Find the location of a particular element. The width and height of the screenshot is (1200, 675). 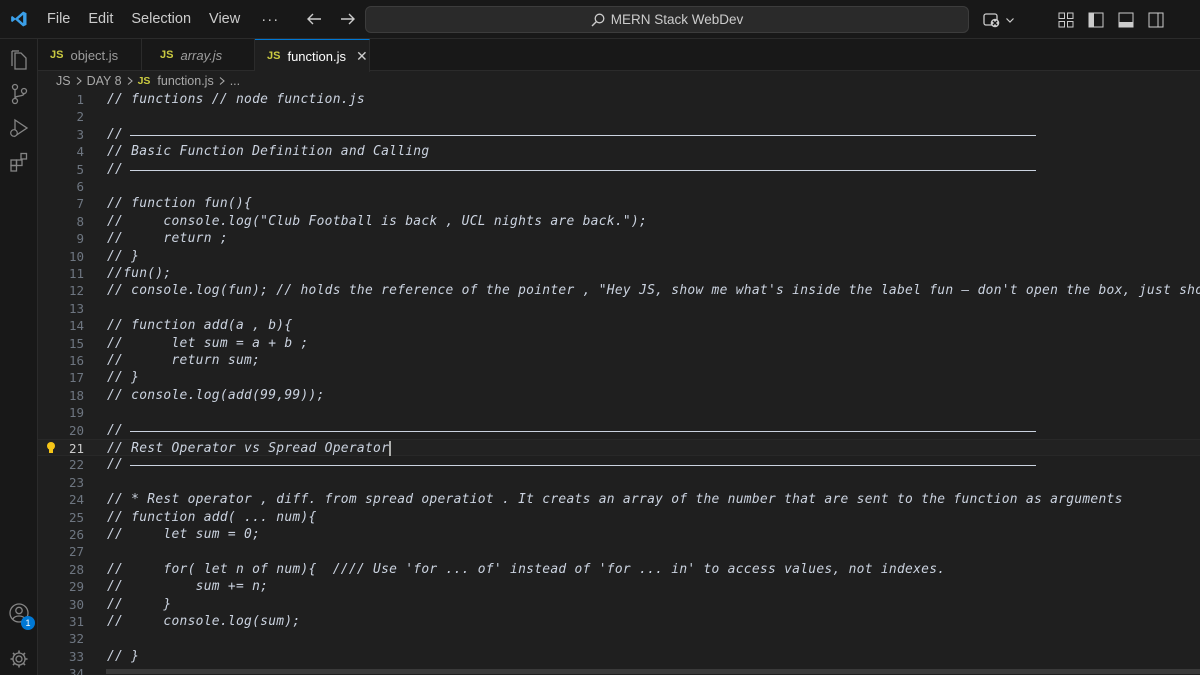

command-center-search: MERN Stack WebDev is located at coordinates (667, 19).